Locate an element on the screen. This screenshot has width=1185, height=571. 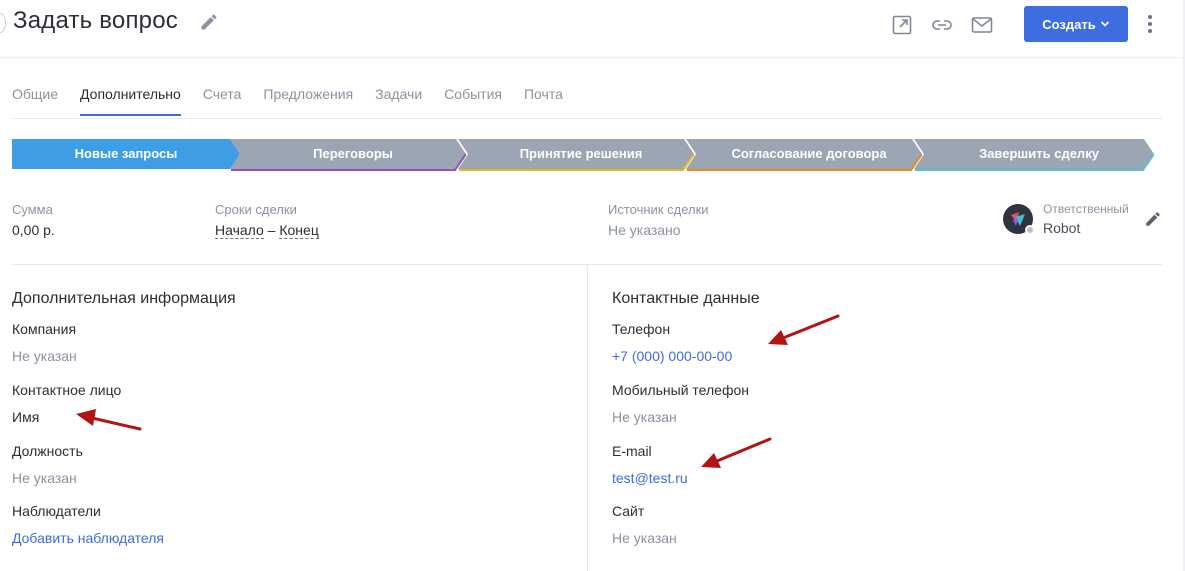
open-external-icon is located at coordinates (902, 25).